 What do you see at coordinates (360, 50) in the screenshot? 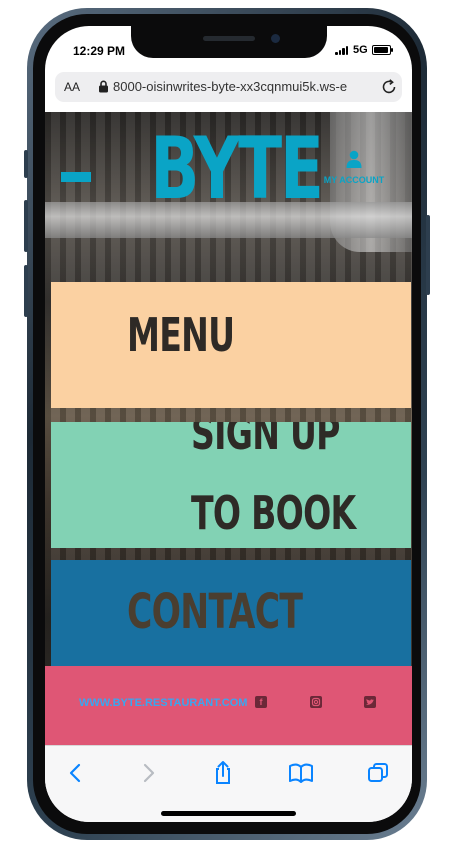
I see `network-label: 5G` at bounding box center [360, 50].